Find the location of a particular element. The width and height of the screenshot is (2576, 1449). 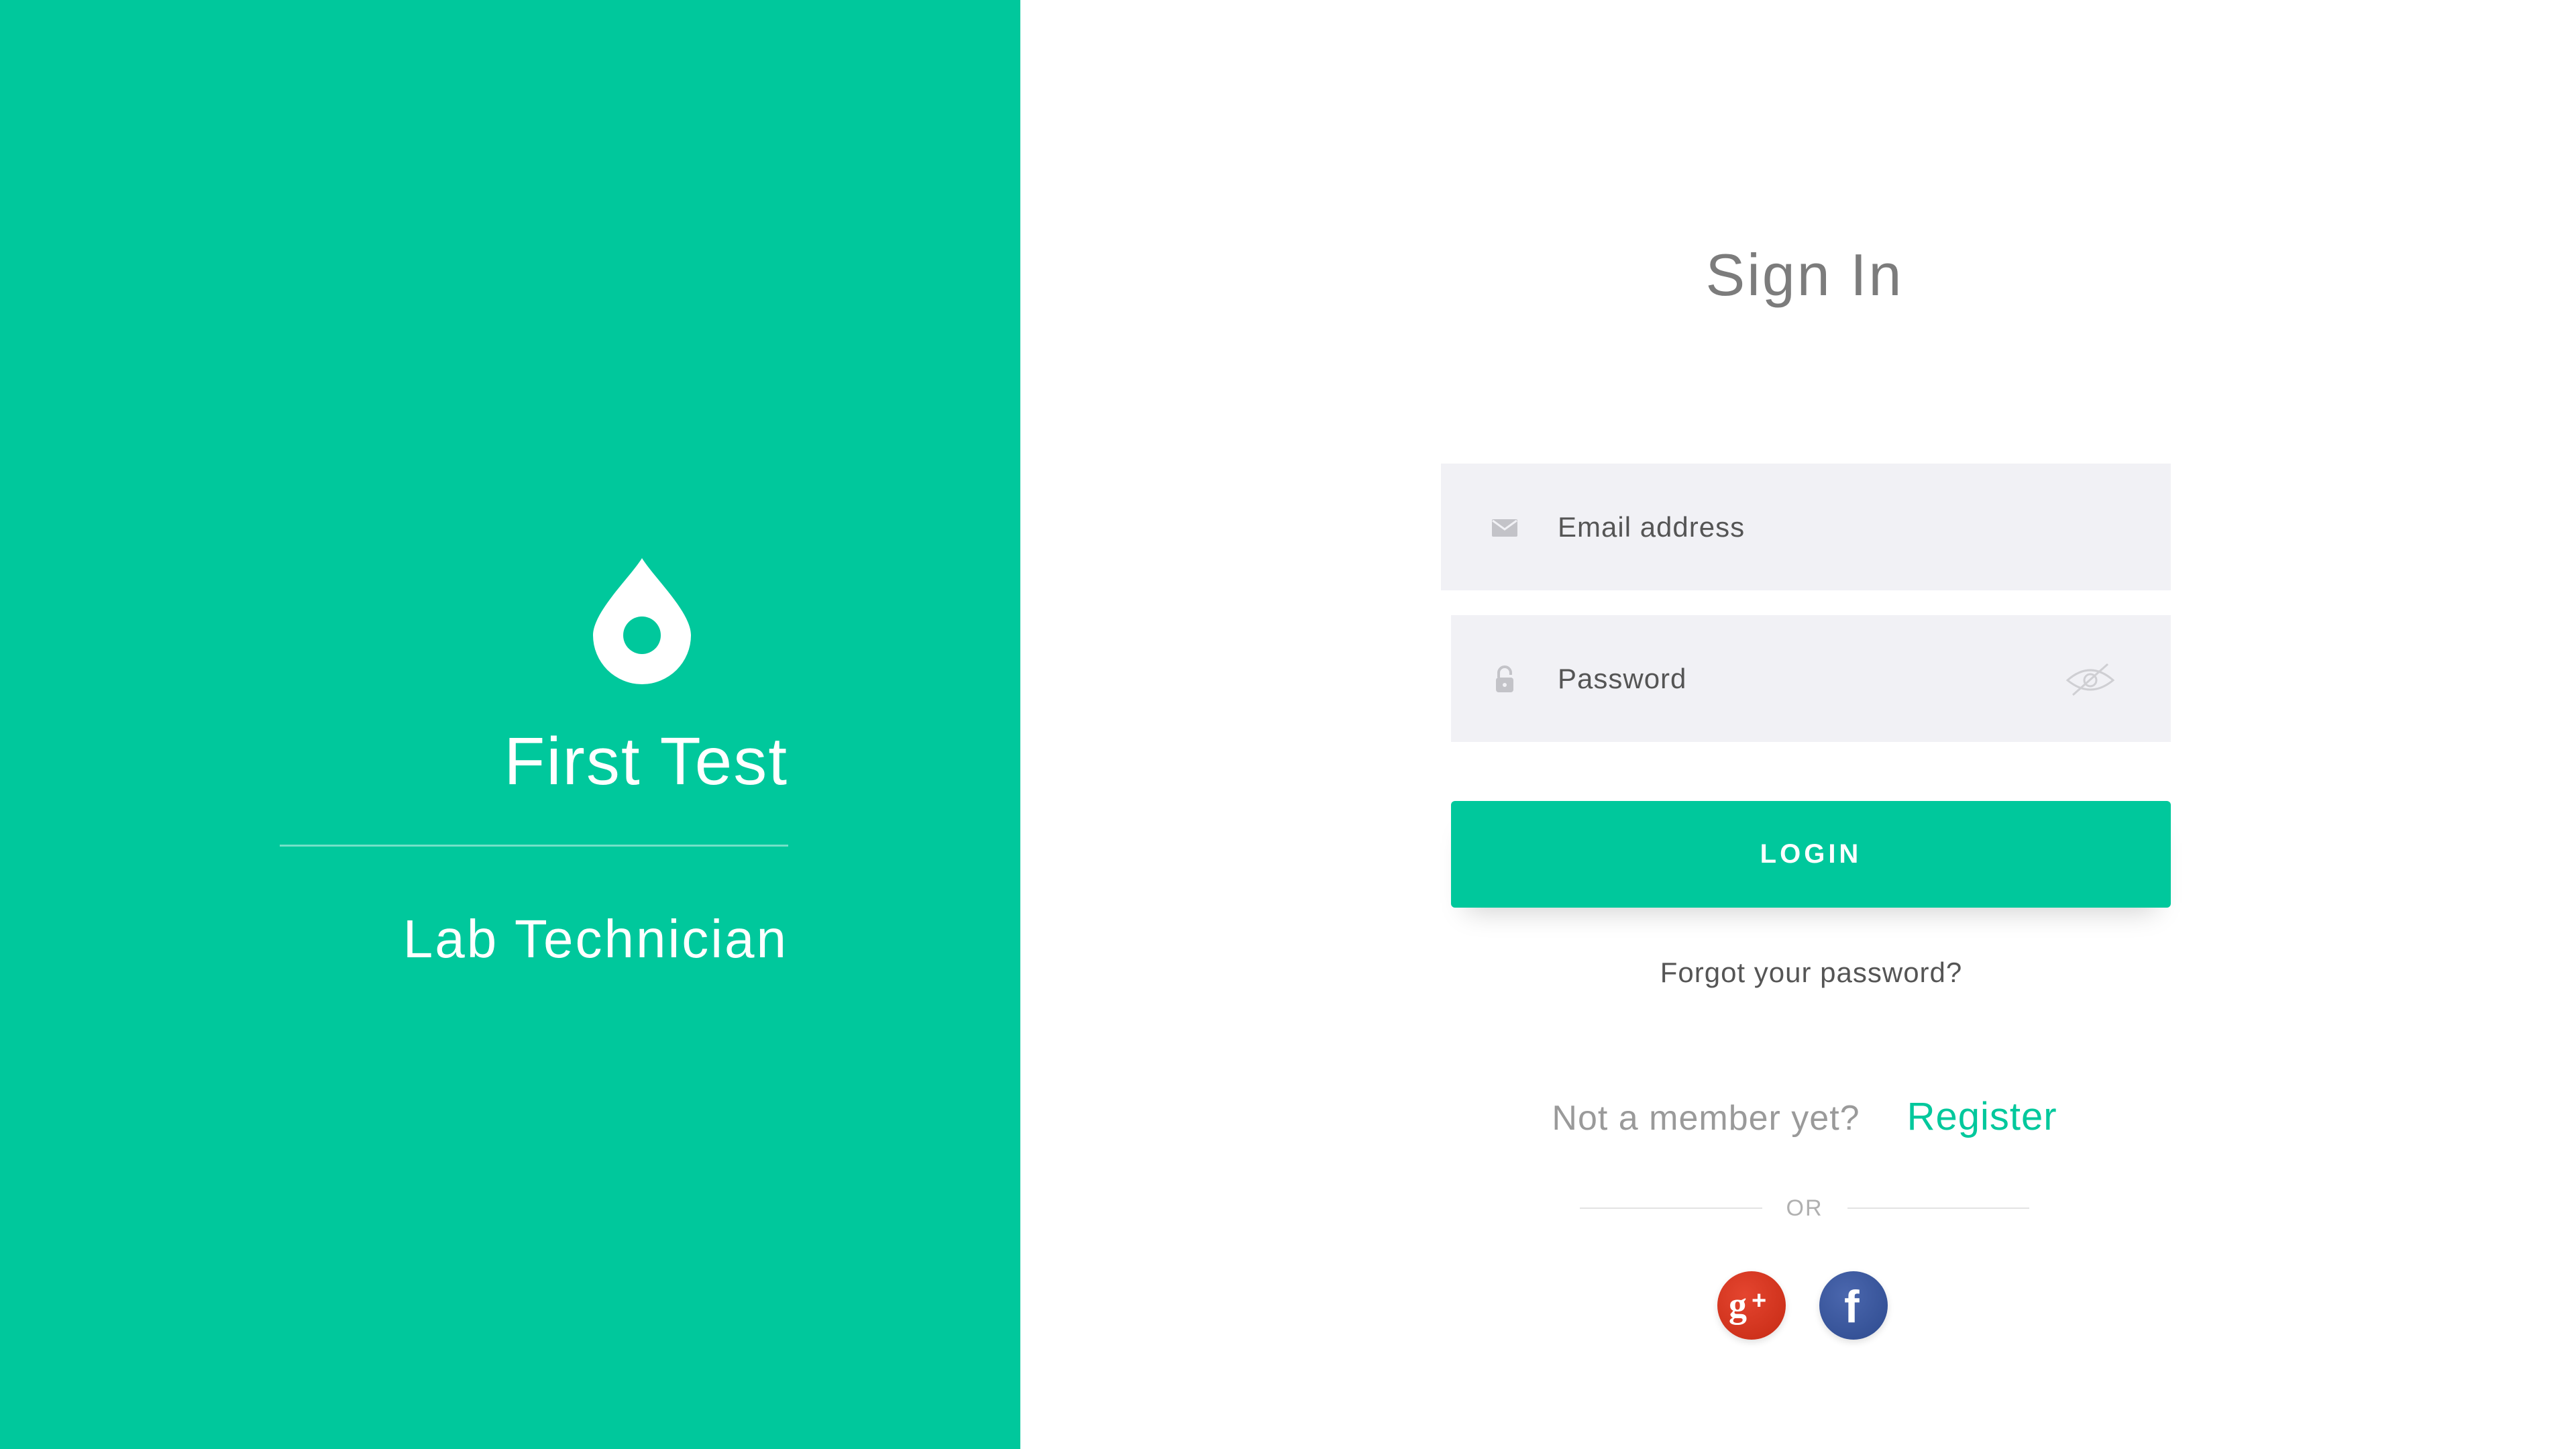

or-divider: OR is located at coordinates (1804, 1208).